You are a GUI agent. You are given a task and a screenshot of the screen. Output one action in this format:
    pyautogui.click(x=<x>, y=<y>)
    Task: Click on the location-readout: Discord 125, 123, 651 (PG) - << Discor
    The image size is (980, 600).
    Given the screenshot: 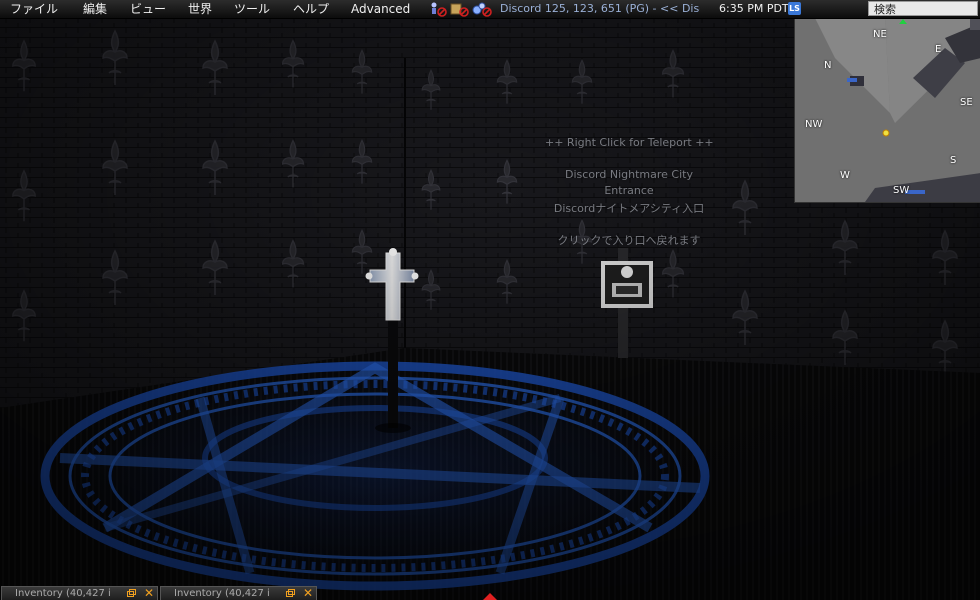 What is the action you would take?
    pyautogui.click(x=600, y=9)
    